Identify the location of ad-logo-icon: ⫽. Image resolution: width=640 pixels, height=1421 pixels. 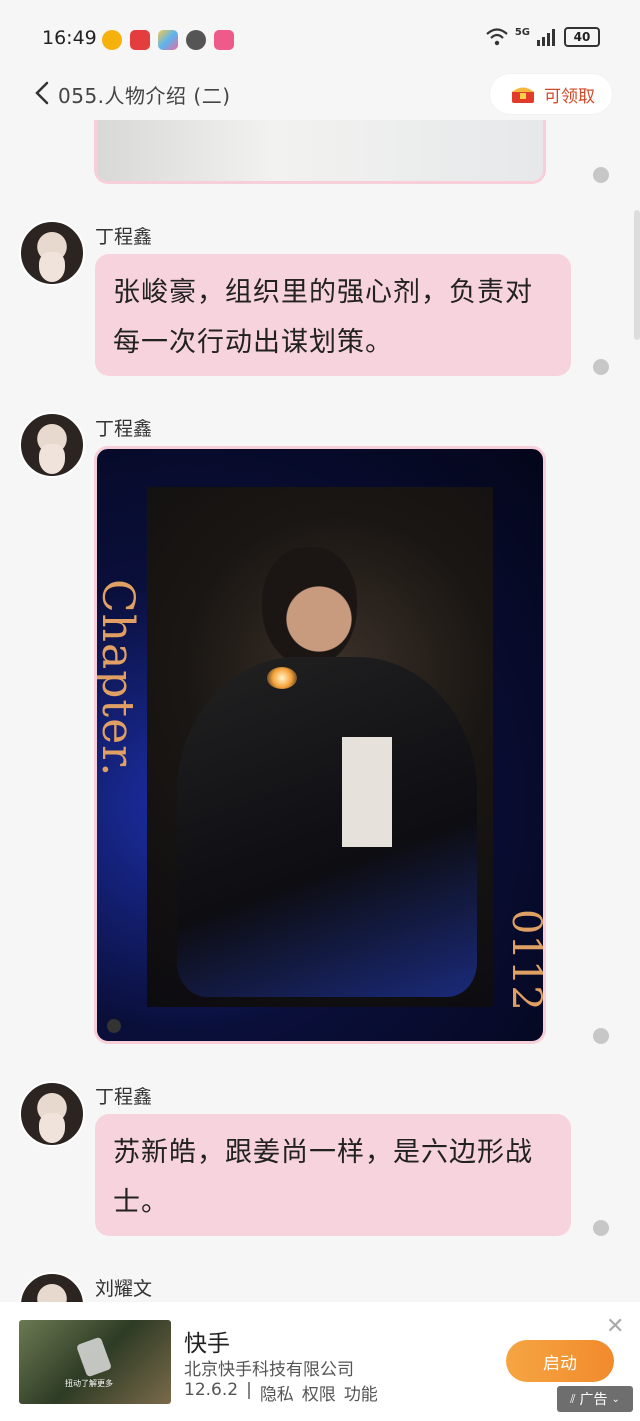
(573, 1398).